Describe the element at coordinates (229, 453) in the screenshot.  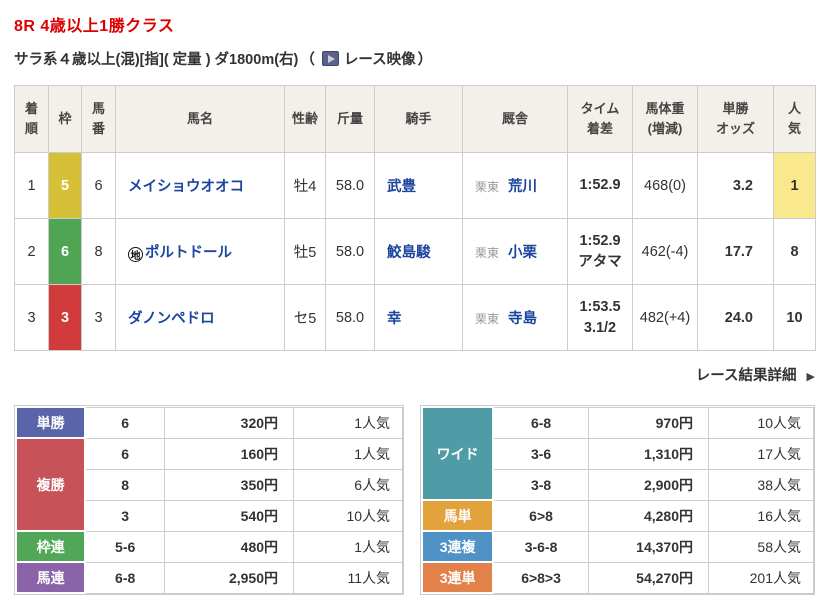
I see `payout-amount: 160円` at that location.